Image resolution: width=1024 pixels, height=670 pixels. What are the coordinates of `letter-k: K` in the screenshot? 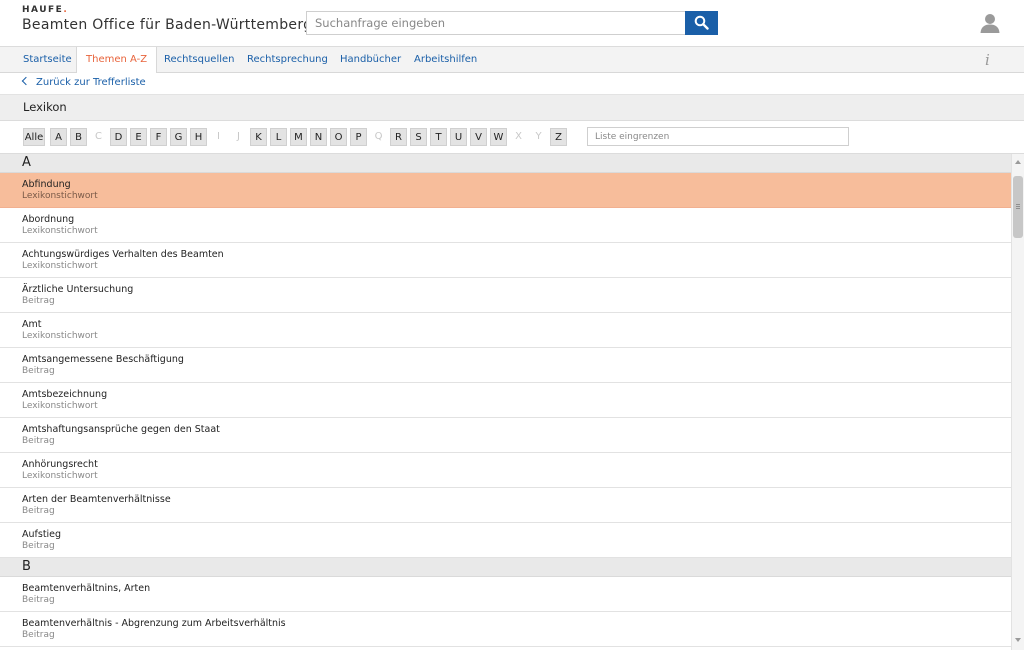 It's located at (258, 137).